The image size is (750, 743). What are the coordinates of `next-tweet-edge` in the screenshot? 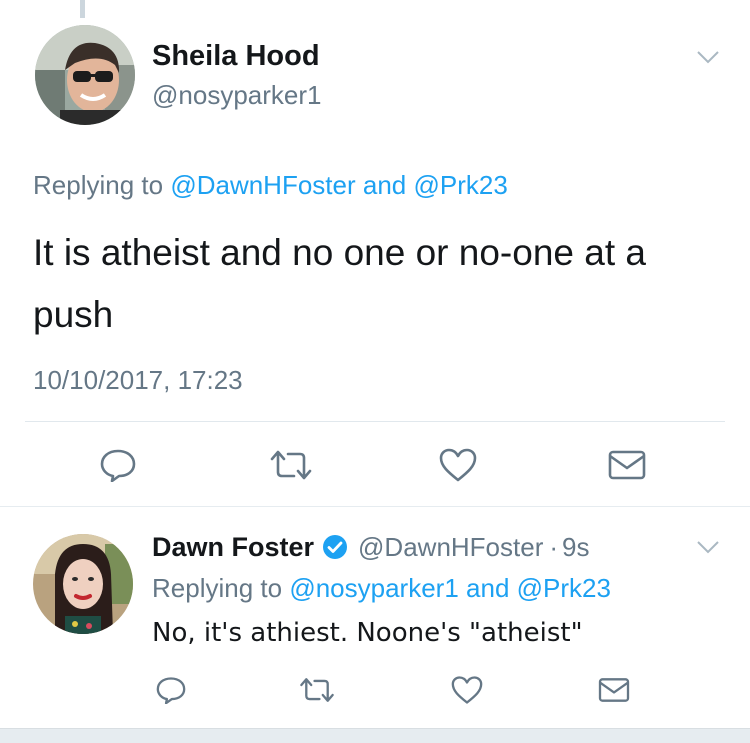 It's located at (375, 735).